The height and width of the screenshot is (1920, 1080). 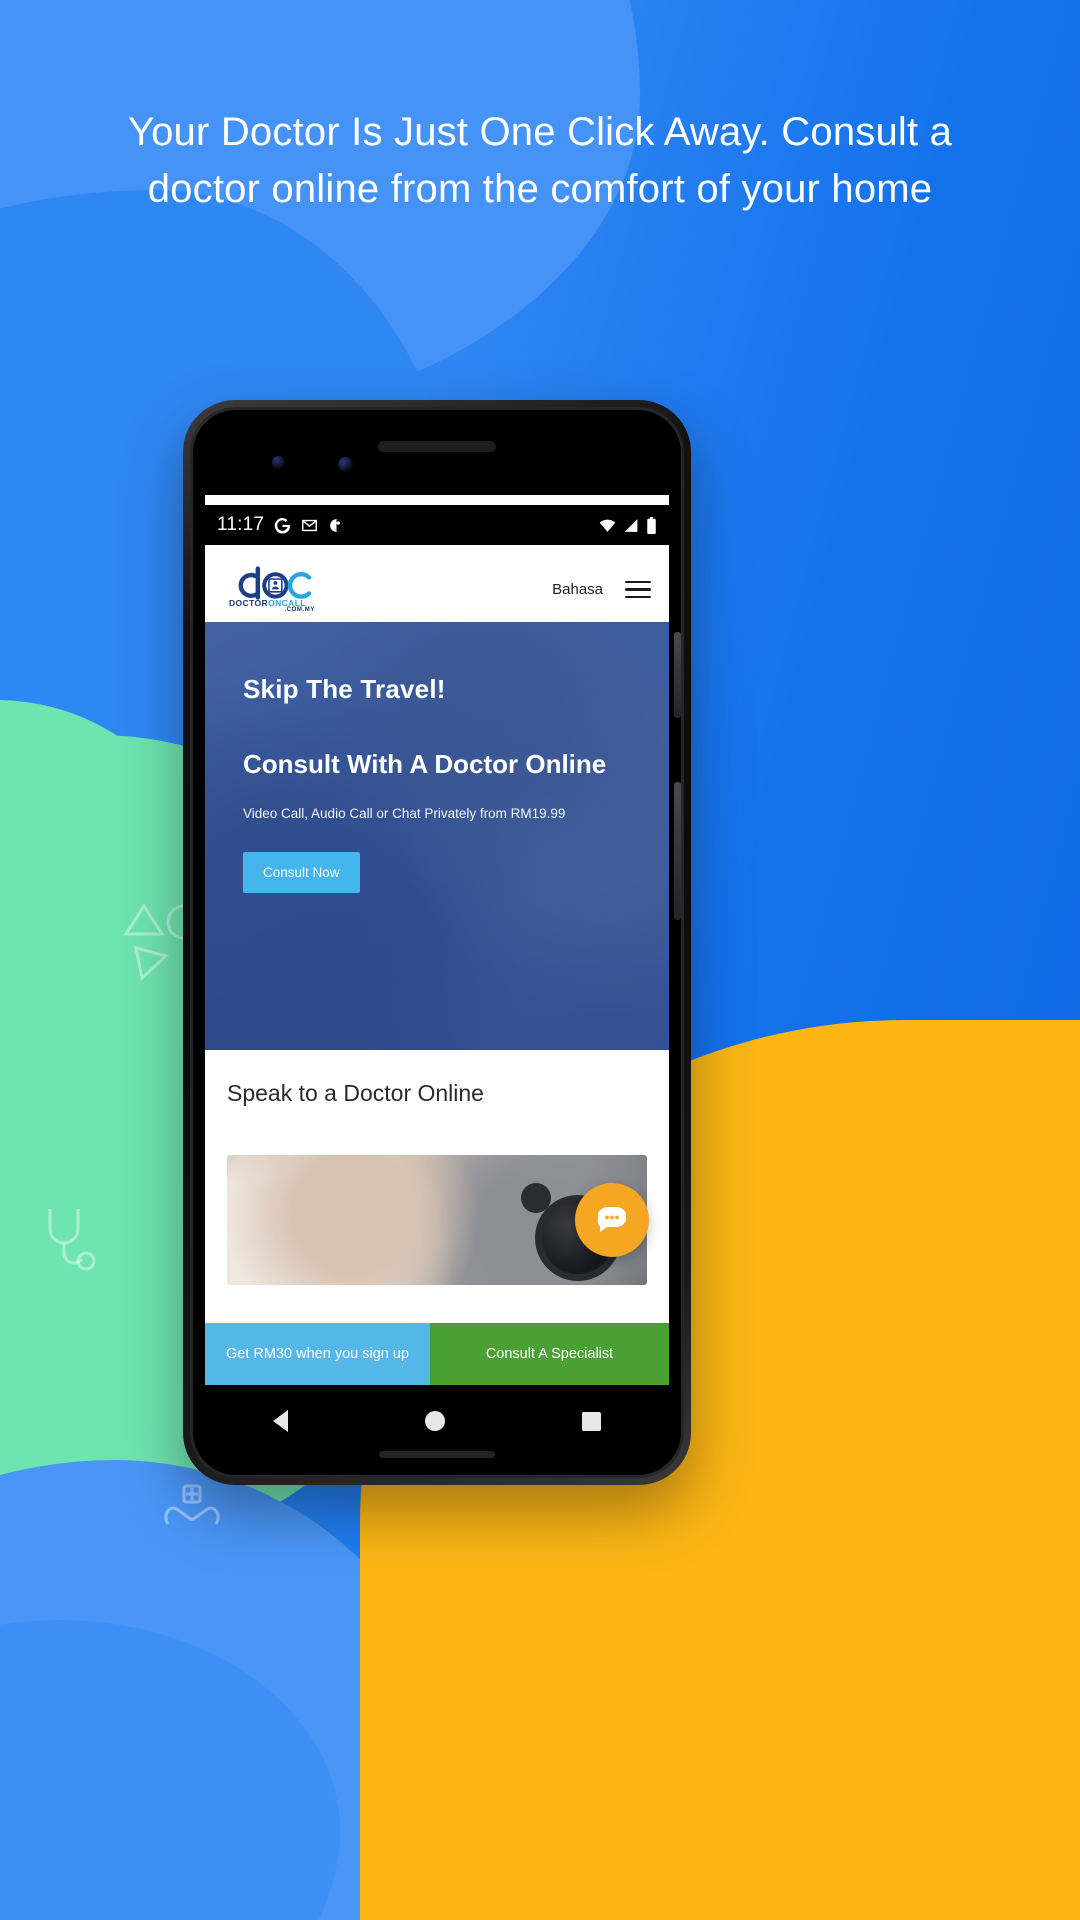 What do you see at coordinates (577, 589) in the screenshot?
I see `language-toggle: Bahasa` at bounding box center [577, 589].